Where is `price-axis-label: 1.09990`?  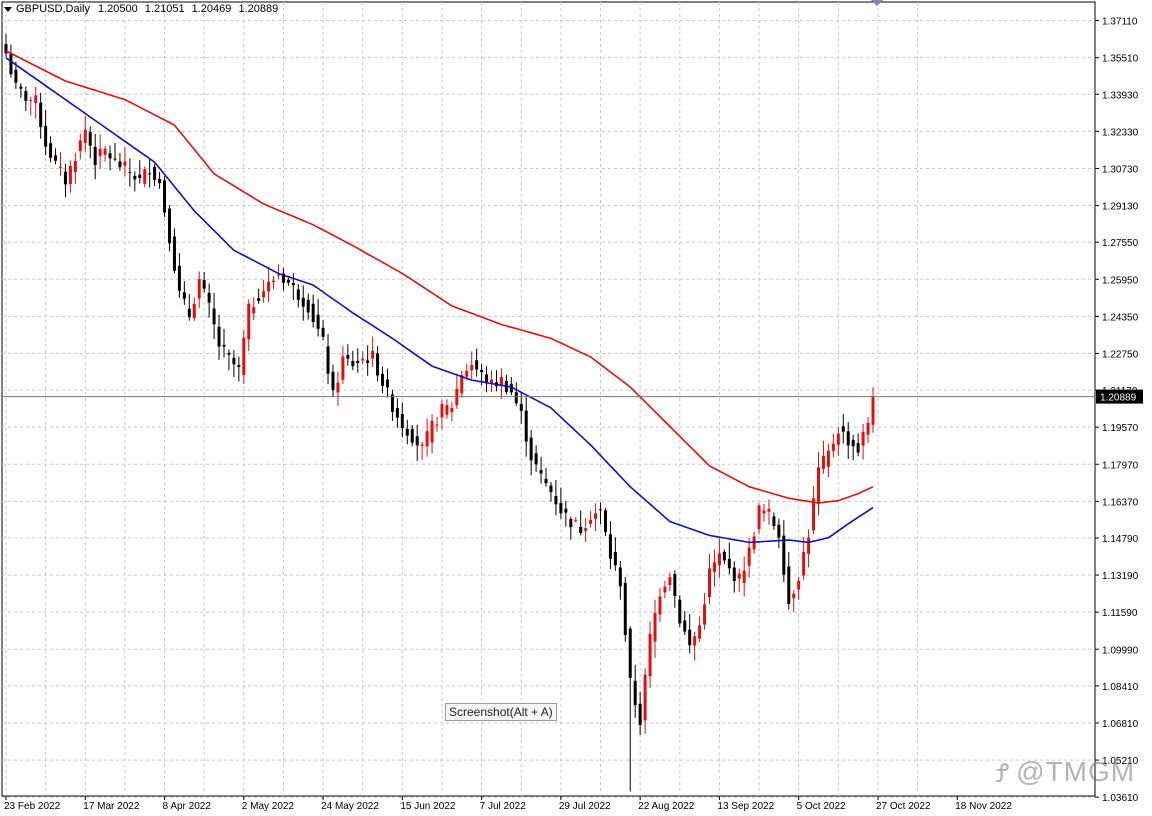 price-axis-label: 1.09990 is located at coordinates (1120, 650).